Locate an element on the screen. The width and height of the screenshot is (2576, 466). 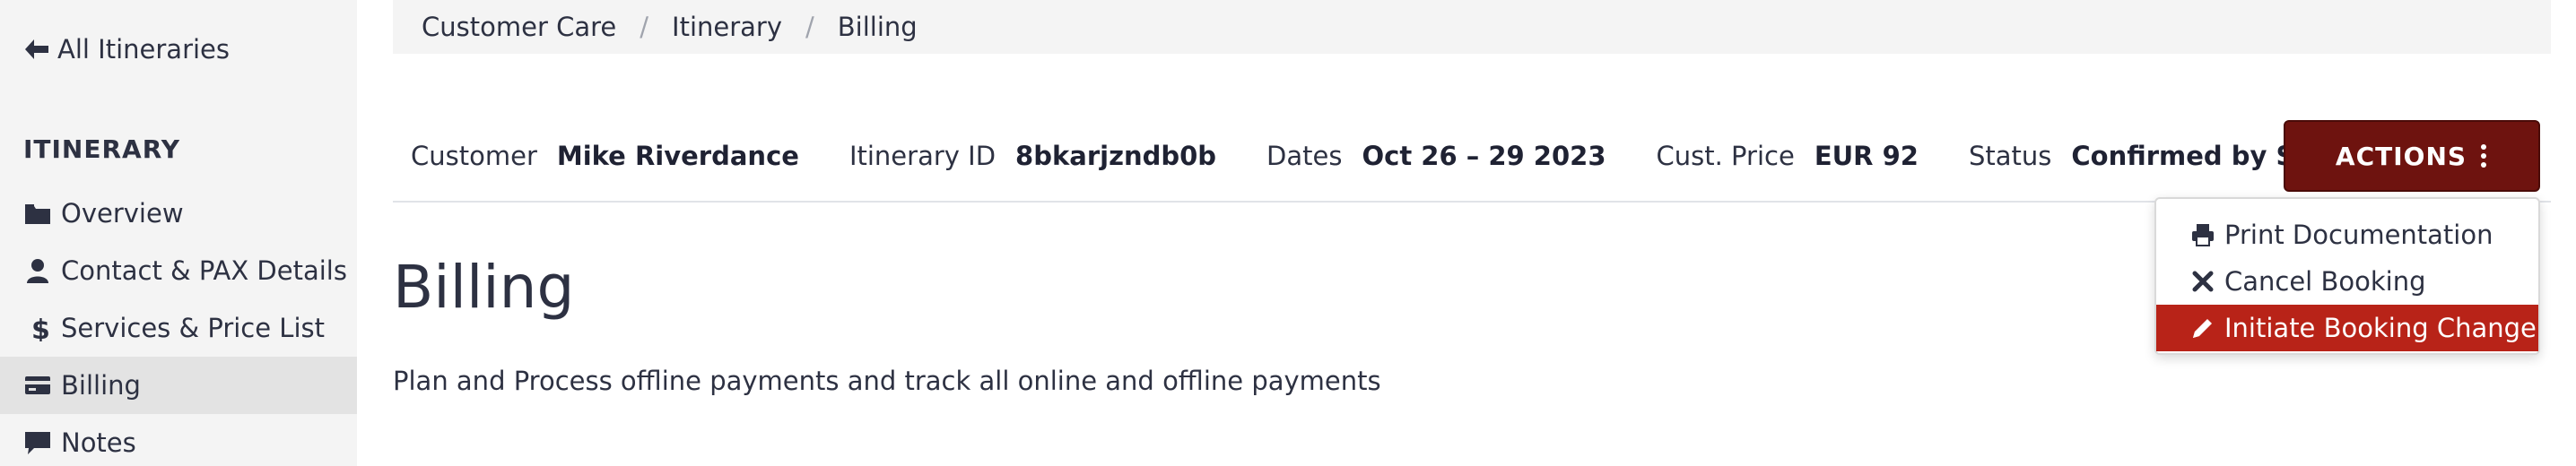
info-itinerary-id: Itinerary ID 8bkarjzndb0b is located at coordinates (1032, 155).